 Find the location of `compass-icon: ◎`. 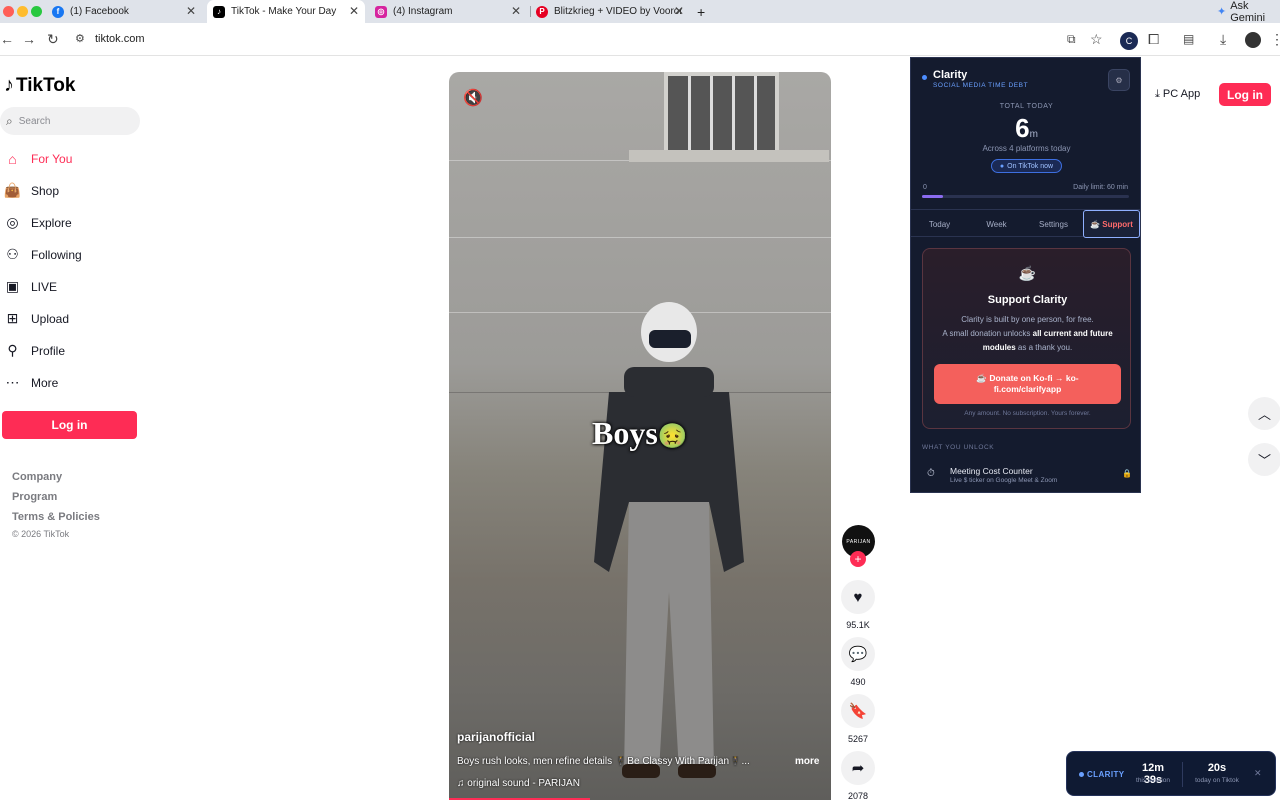

compass-icon: ◎ is located at coordinates (12, 222).